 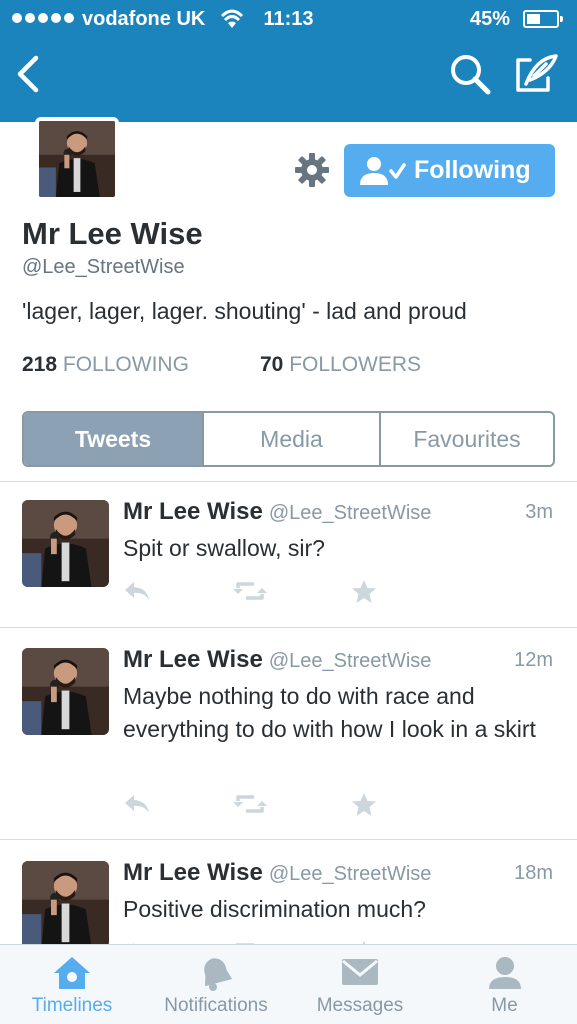 What do you see at coordinates (125, 364) in the screenshot?
I see `following-label: FOLLOWING` at bounding box center [125, 364].